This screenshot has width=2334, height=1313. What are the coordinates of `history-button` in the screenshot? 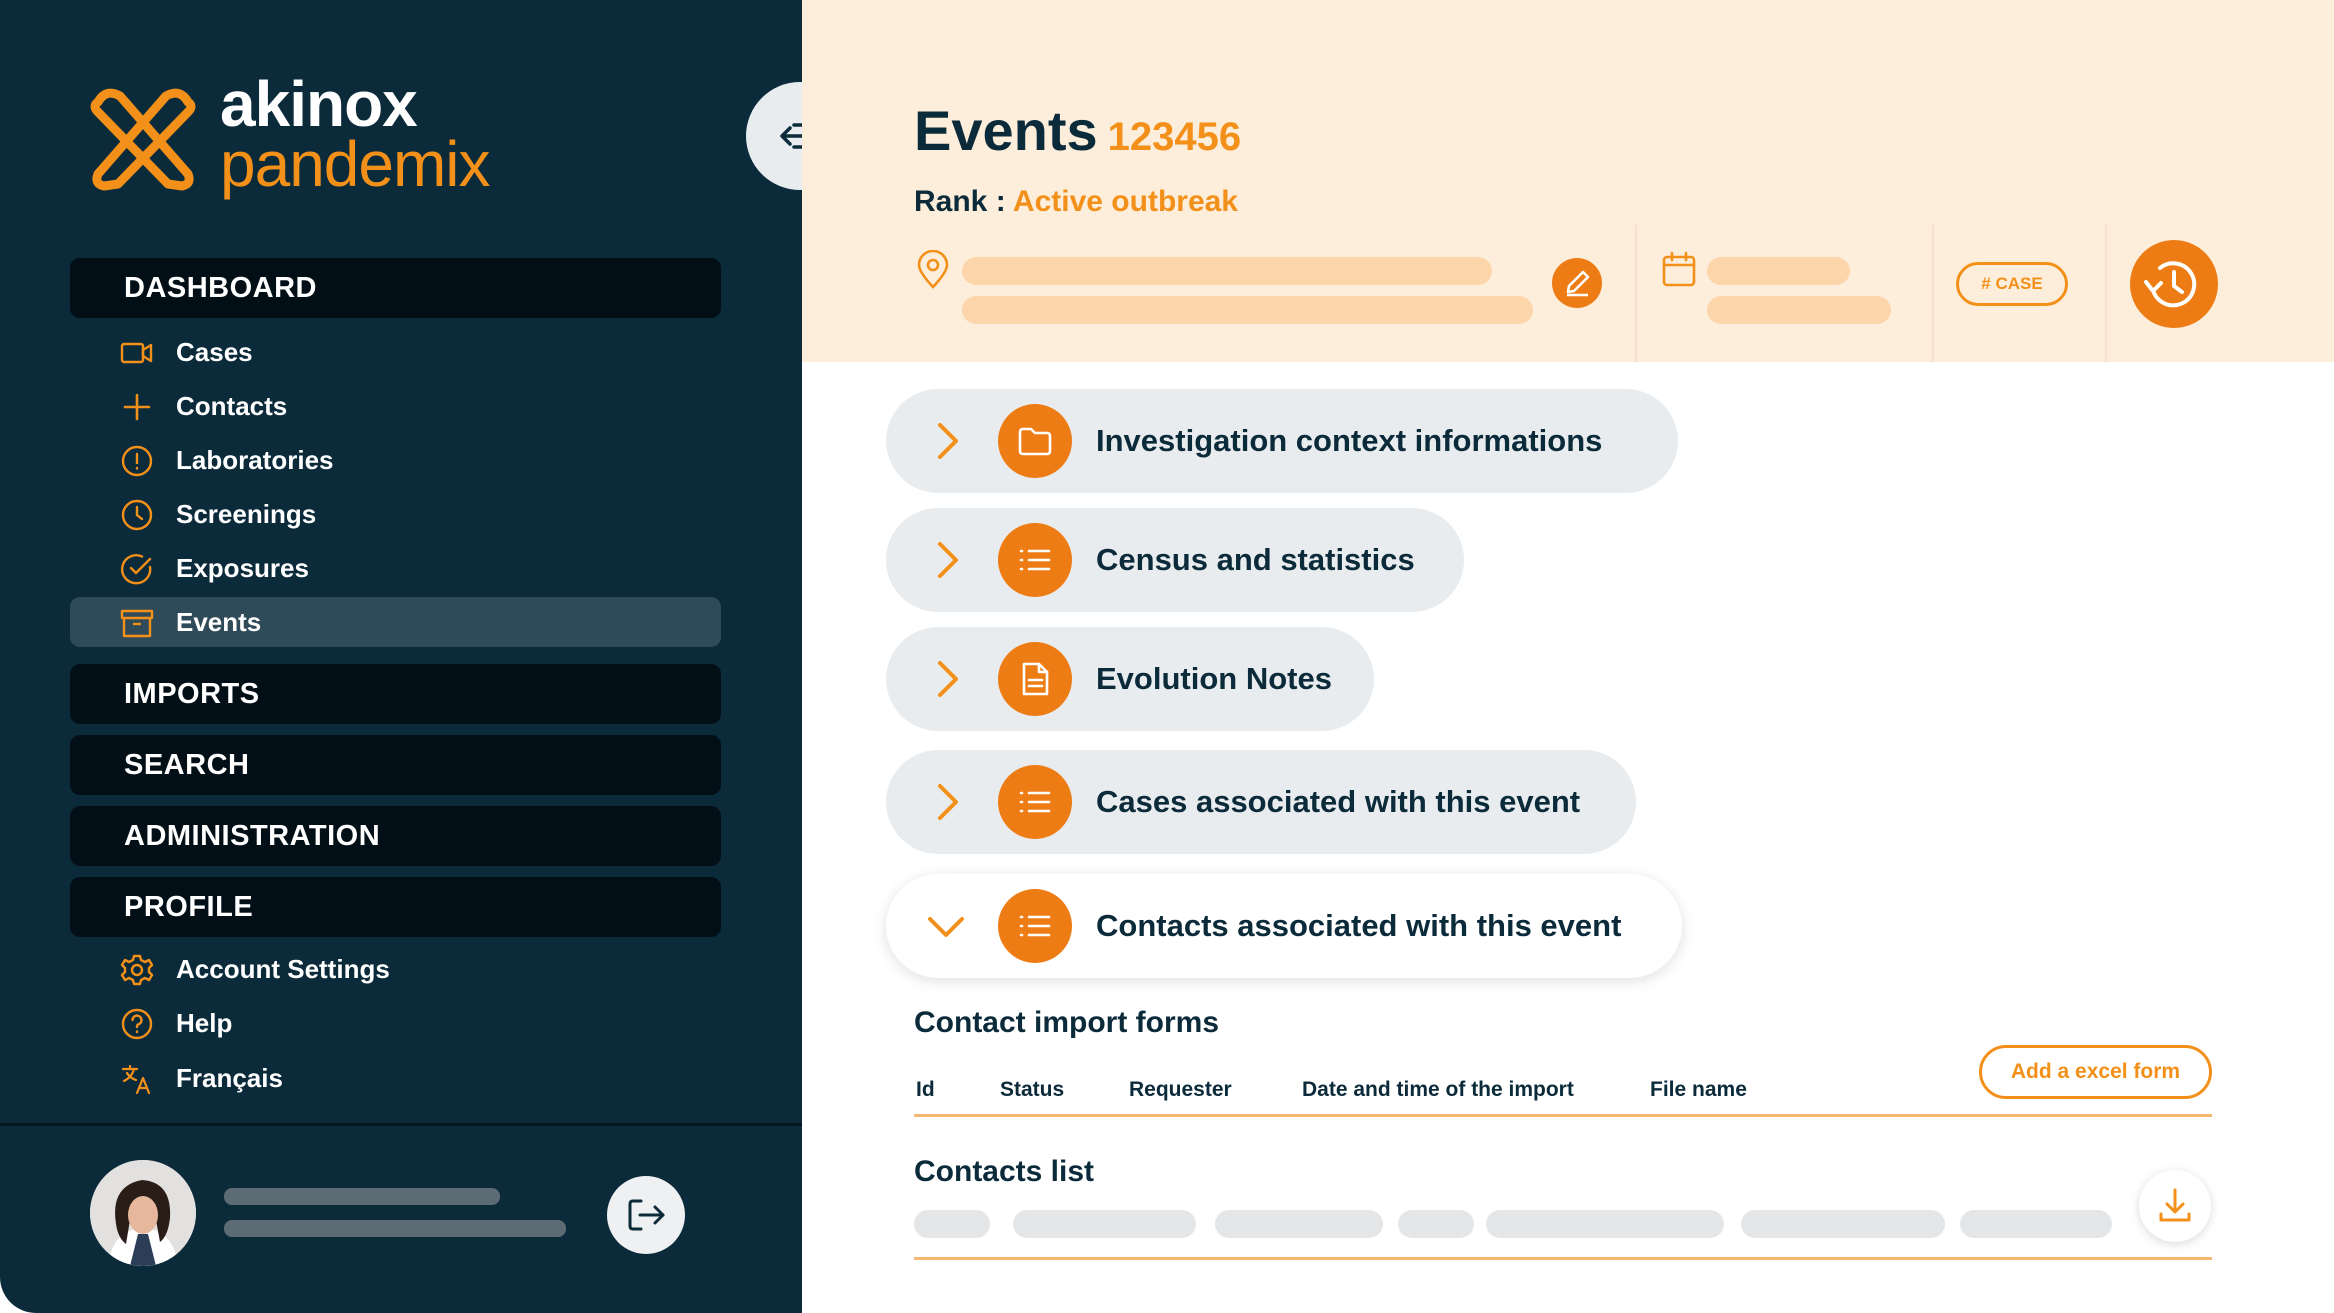 It's located at (2174, 284).